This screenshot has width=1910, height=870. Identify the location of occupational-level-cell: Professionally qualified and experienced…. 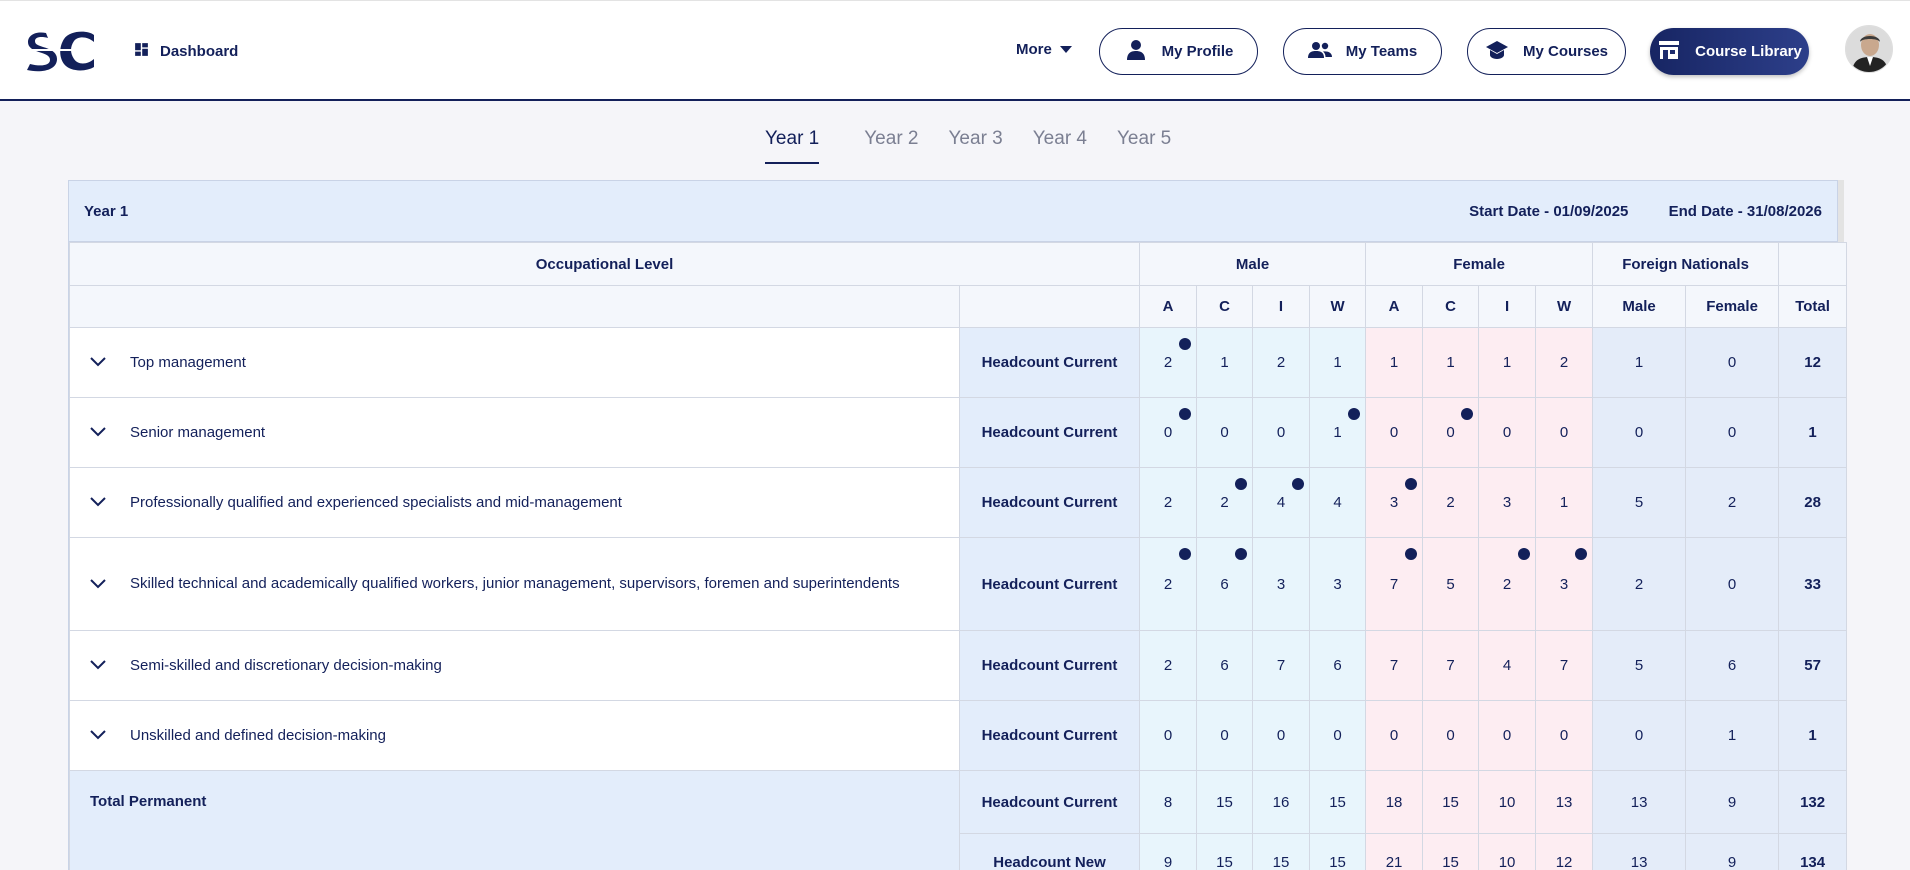
(514, 502).